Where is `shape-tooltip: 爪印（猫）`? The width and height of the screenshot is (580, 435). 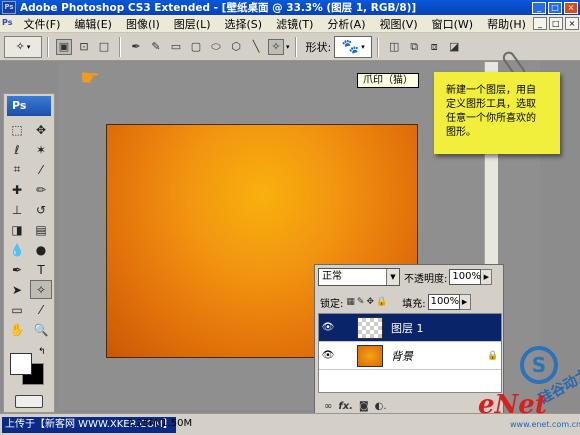
shape-tooltip: 爪印（猫） is located at coordinates (388, 80).